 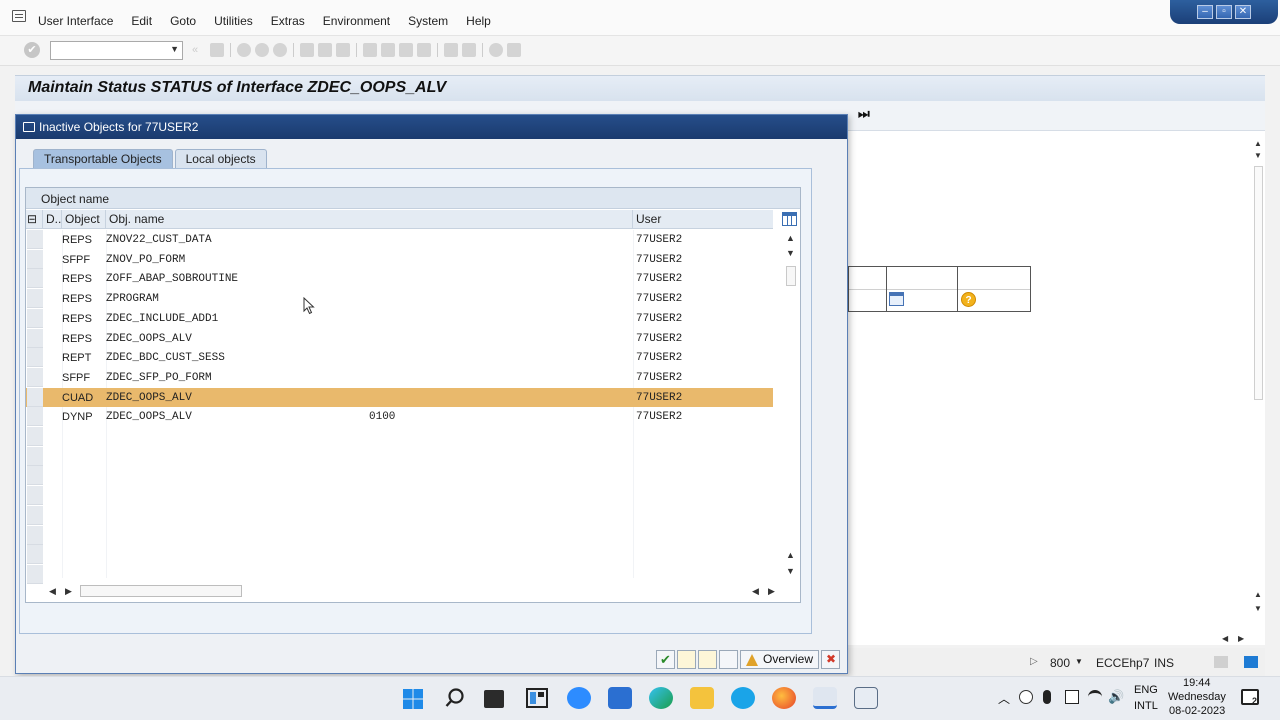 I want to click on alv-vertical-scrollbar: ▲ ▼ ▲ ▼, so click(x=791, y=405).